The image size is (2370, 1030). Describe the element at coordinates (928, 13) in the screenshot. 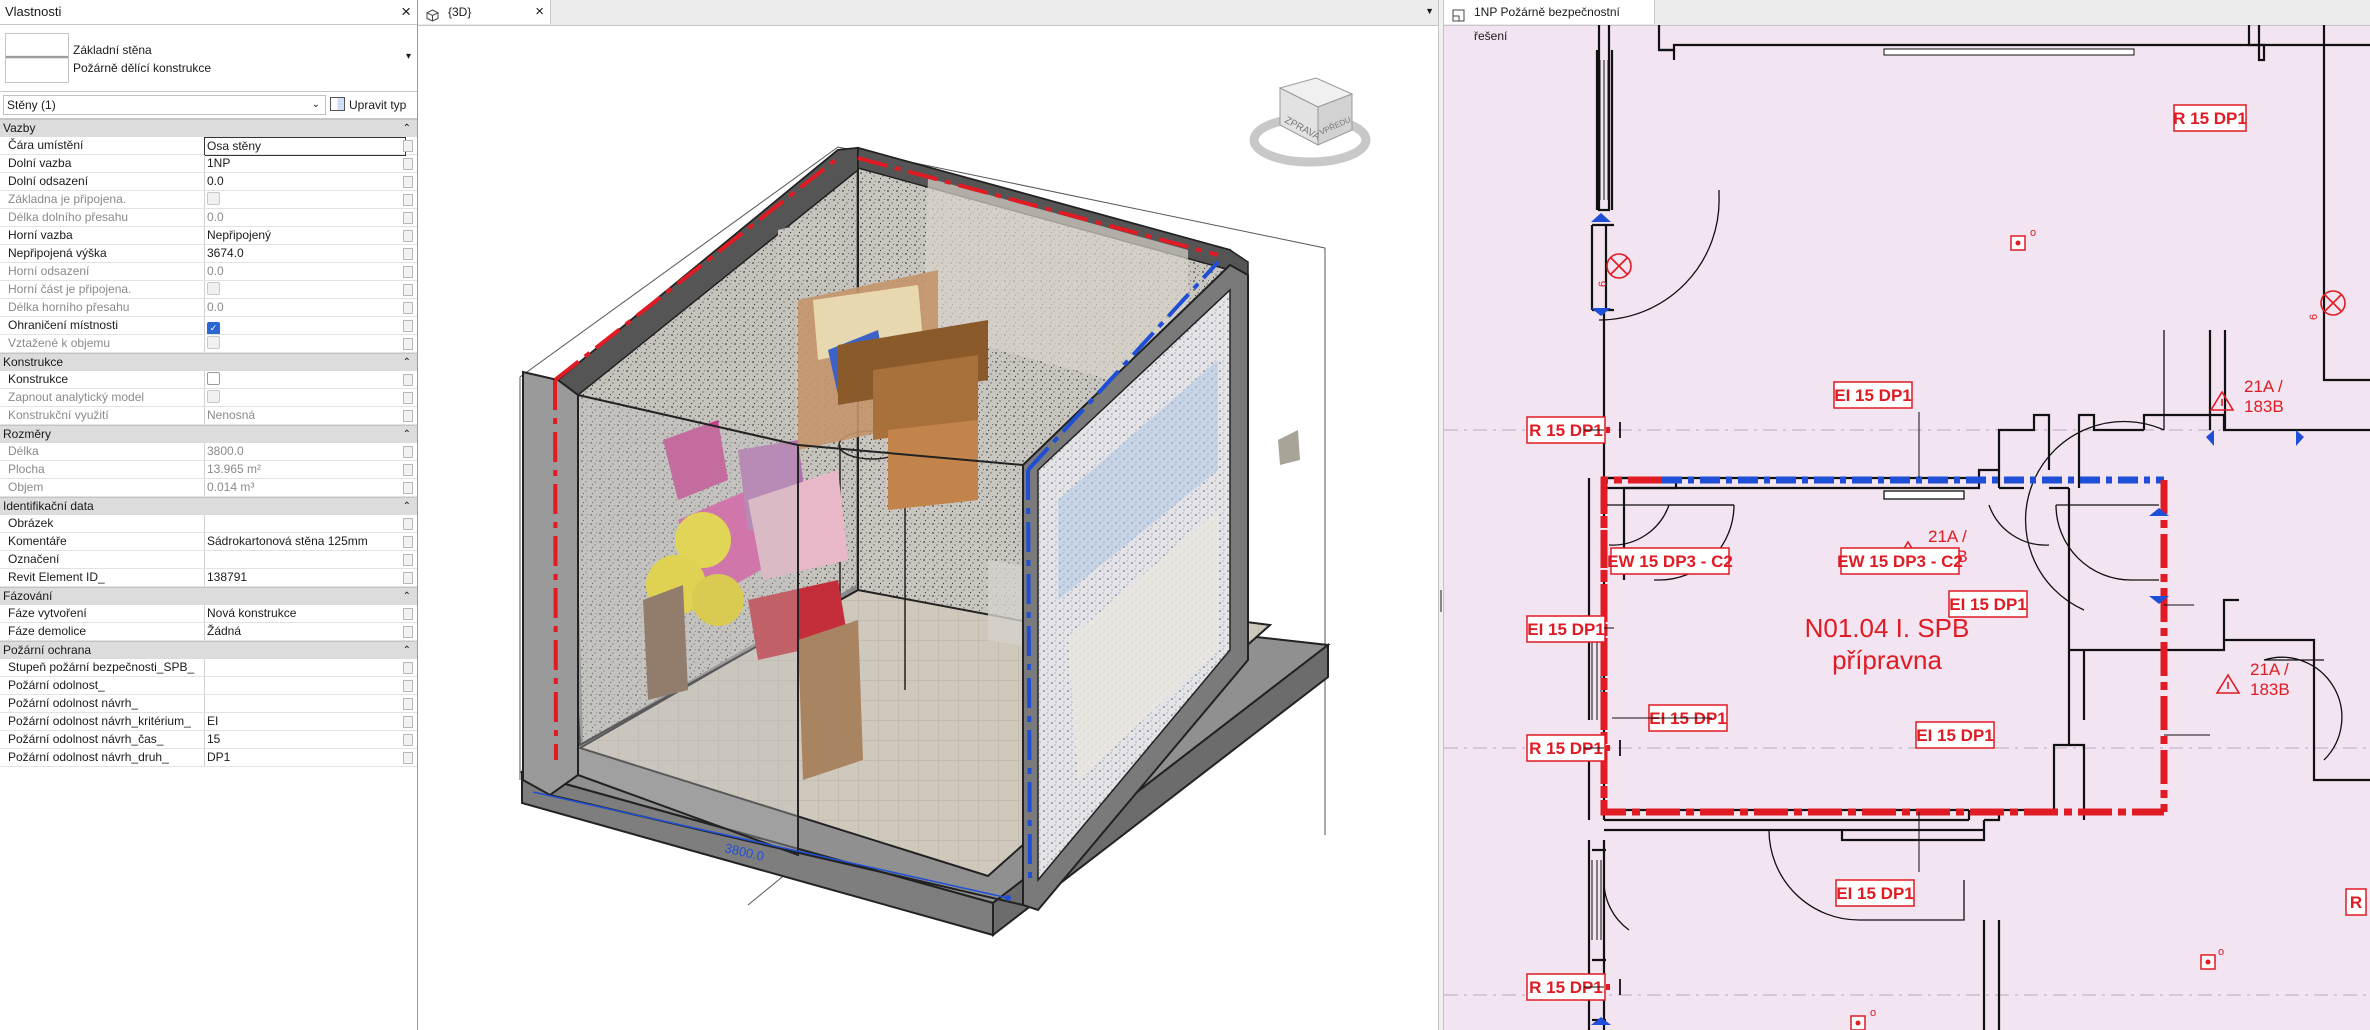

I see `view-3d-tabbar: {3D} × ▼` at that location.